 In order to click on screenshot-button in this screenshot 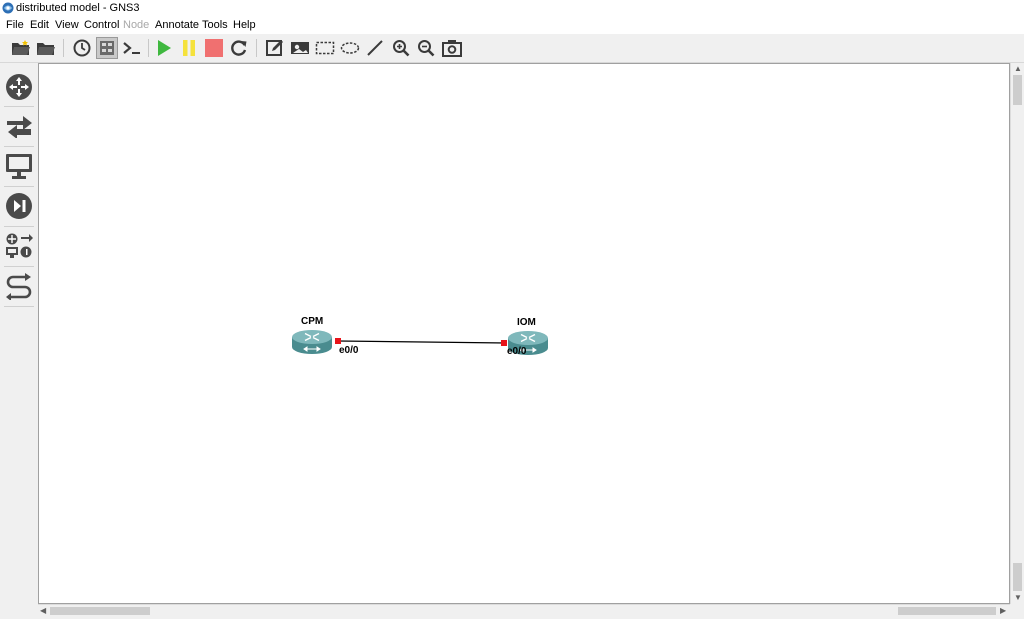, I will do `click(452, 48)`.